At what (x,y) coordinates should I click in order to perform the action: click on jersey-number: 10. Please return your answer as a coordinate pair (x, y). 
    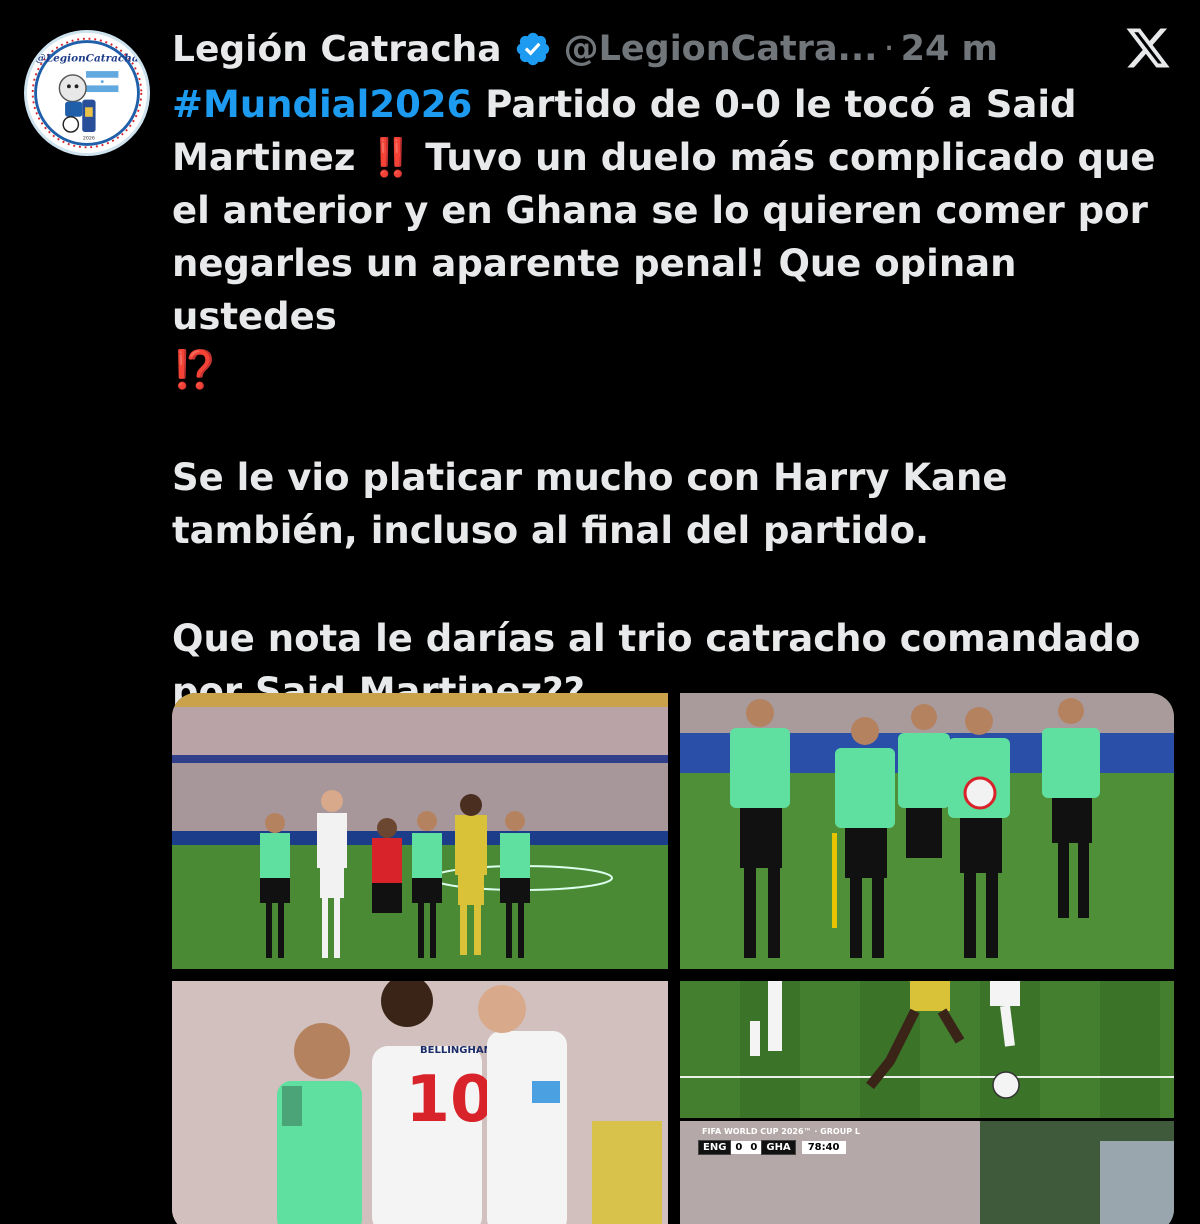
    Looking at the image, I should click on (449, 1100).